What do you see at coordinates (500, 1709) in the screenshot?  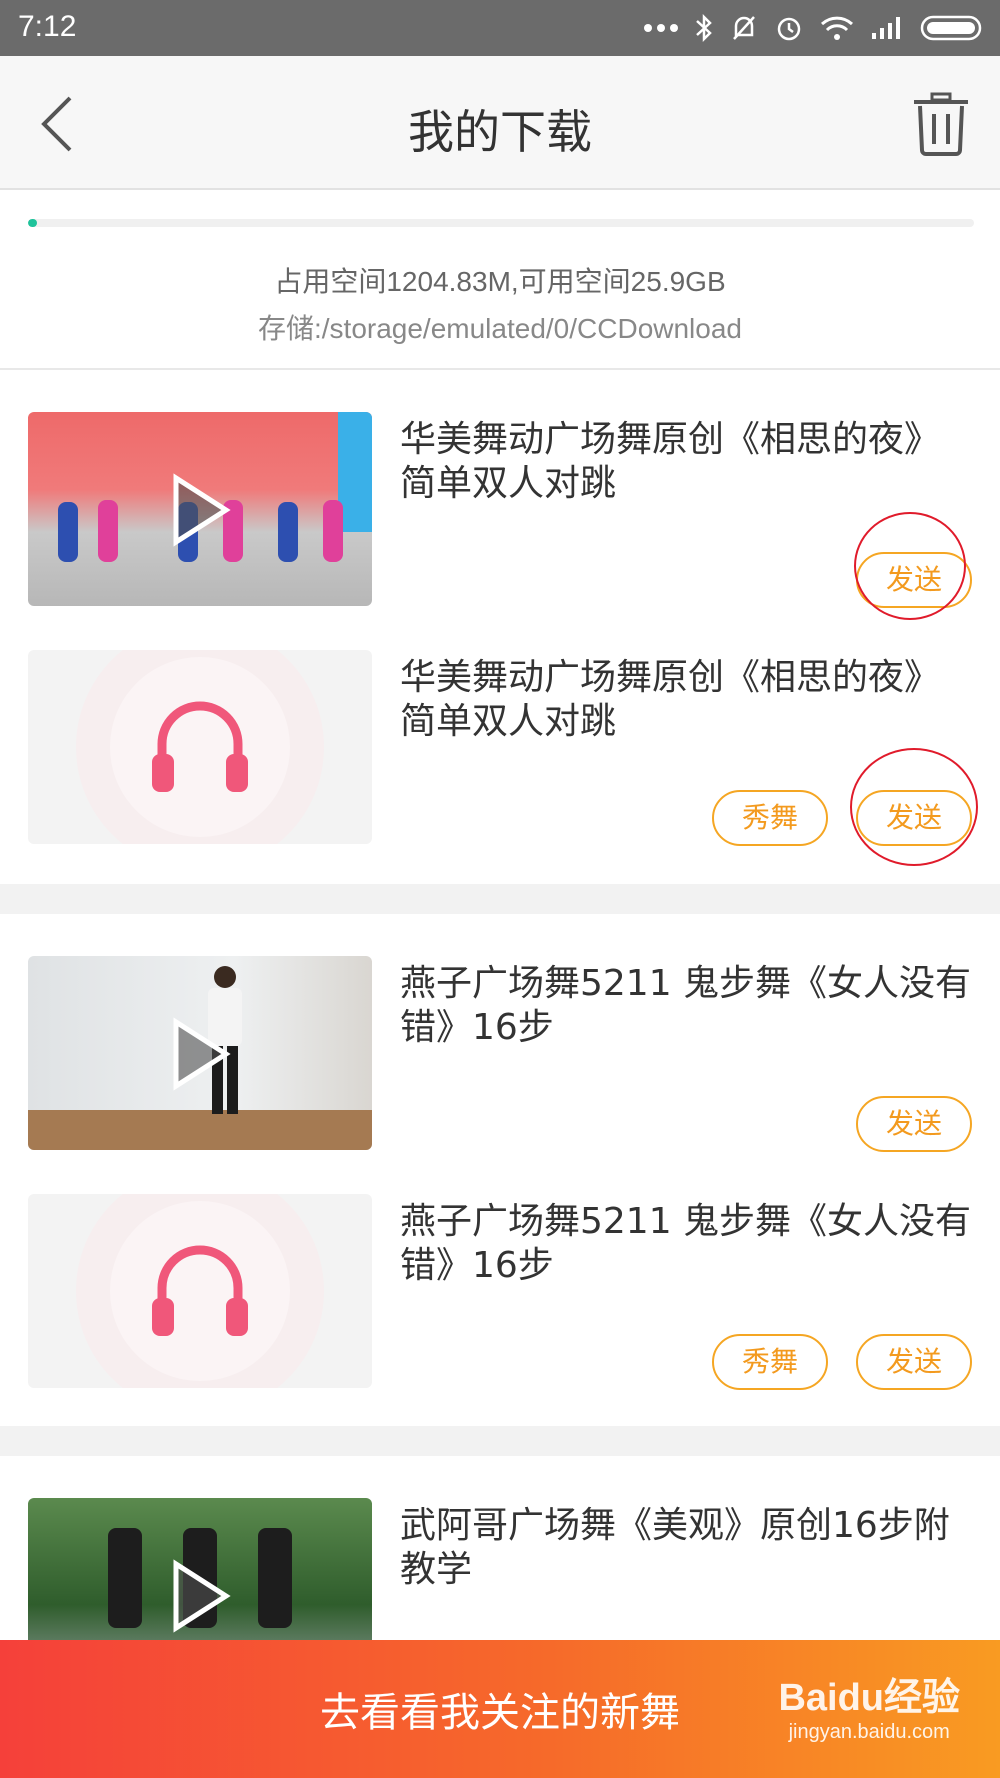 I see `followed-dances-button: 去看看我关注的新舞 Baidu经验 jingyan.baidu.com` at bounding box center [500, 1709].